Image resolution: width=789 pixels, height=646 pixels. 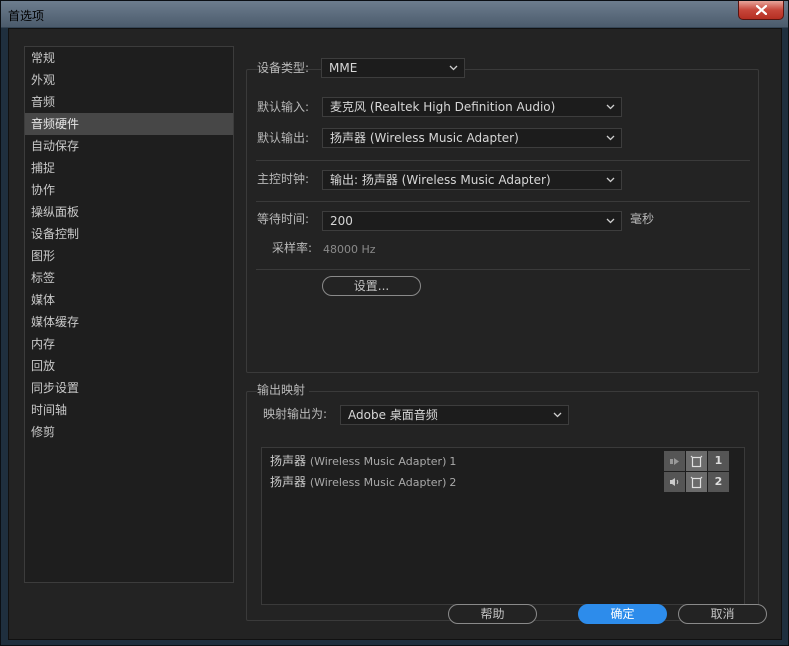 What do you see at coordinates (295, 414) in the screenshot?
I see `map-output-to-label: 映射输出为:` at bounding box center [295, 414].